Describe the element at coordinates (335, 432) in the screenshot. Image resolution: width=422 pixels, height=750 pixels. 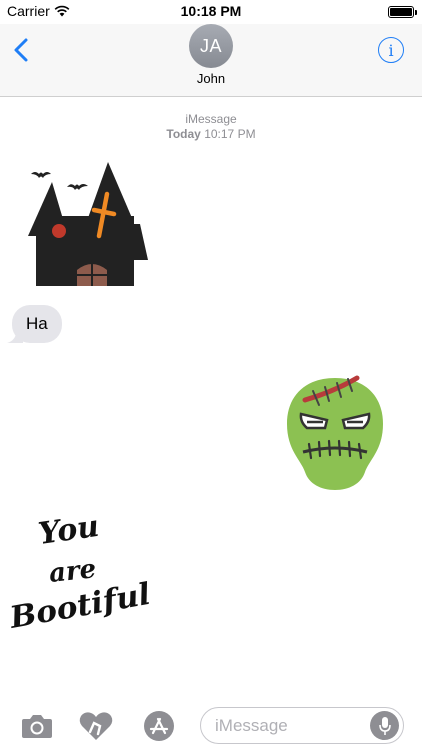
I see `zombie-head-sticker` at that location.